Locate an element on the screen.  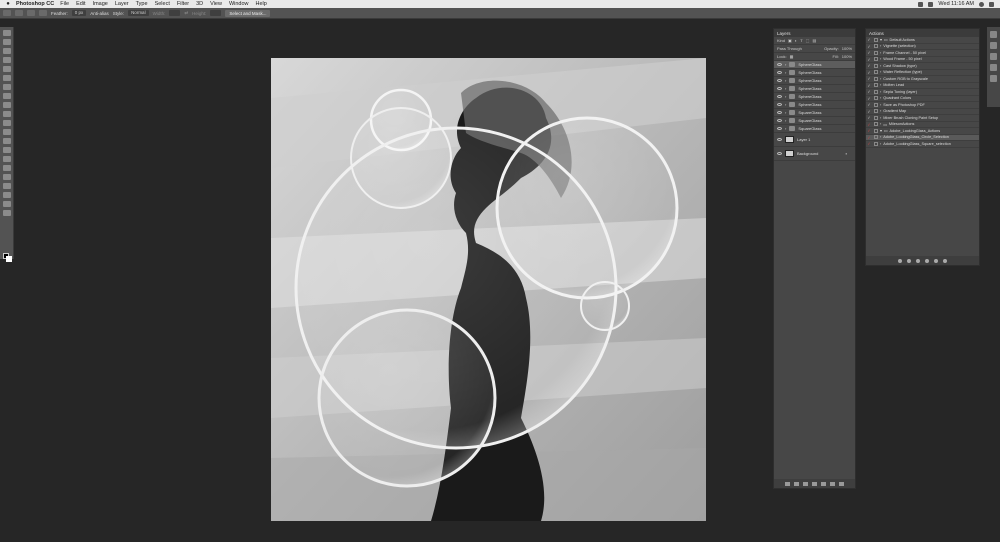
filter-pixel-icon: ▣ is located at coordinates (790, 40).